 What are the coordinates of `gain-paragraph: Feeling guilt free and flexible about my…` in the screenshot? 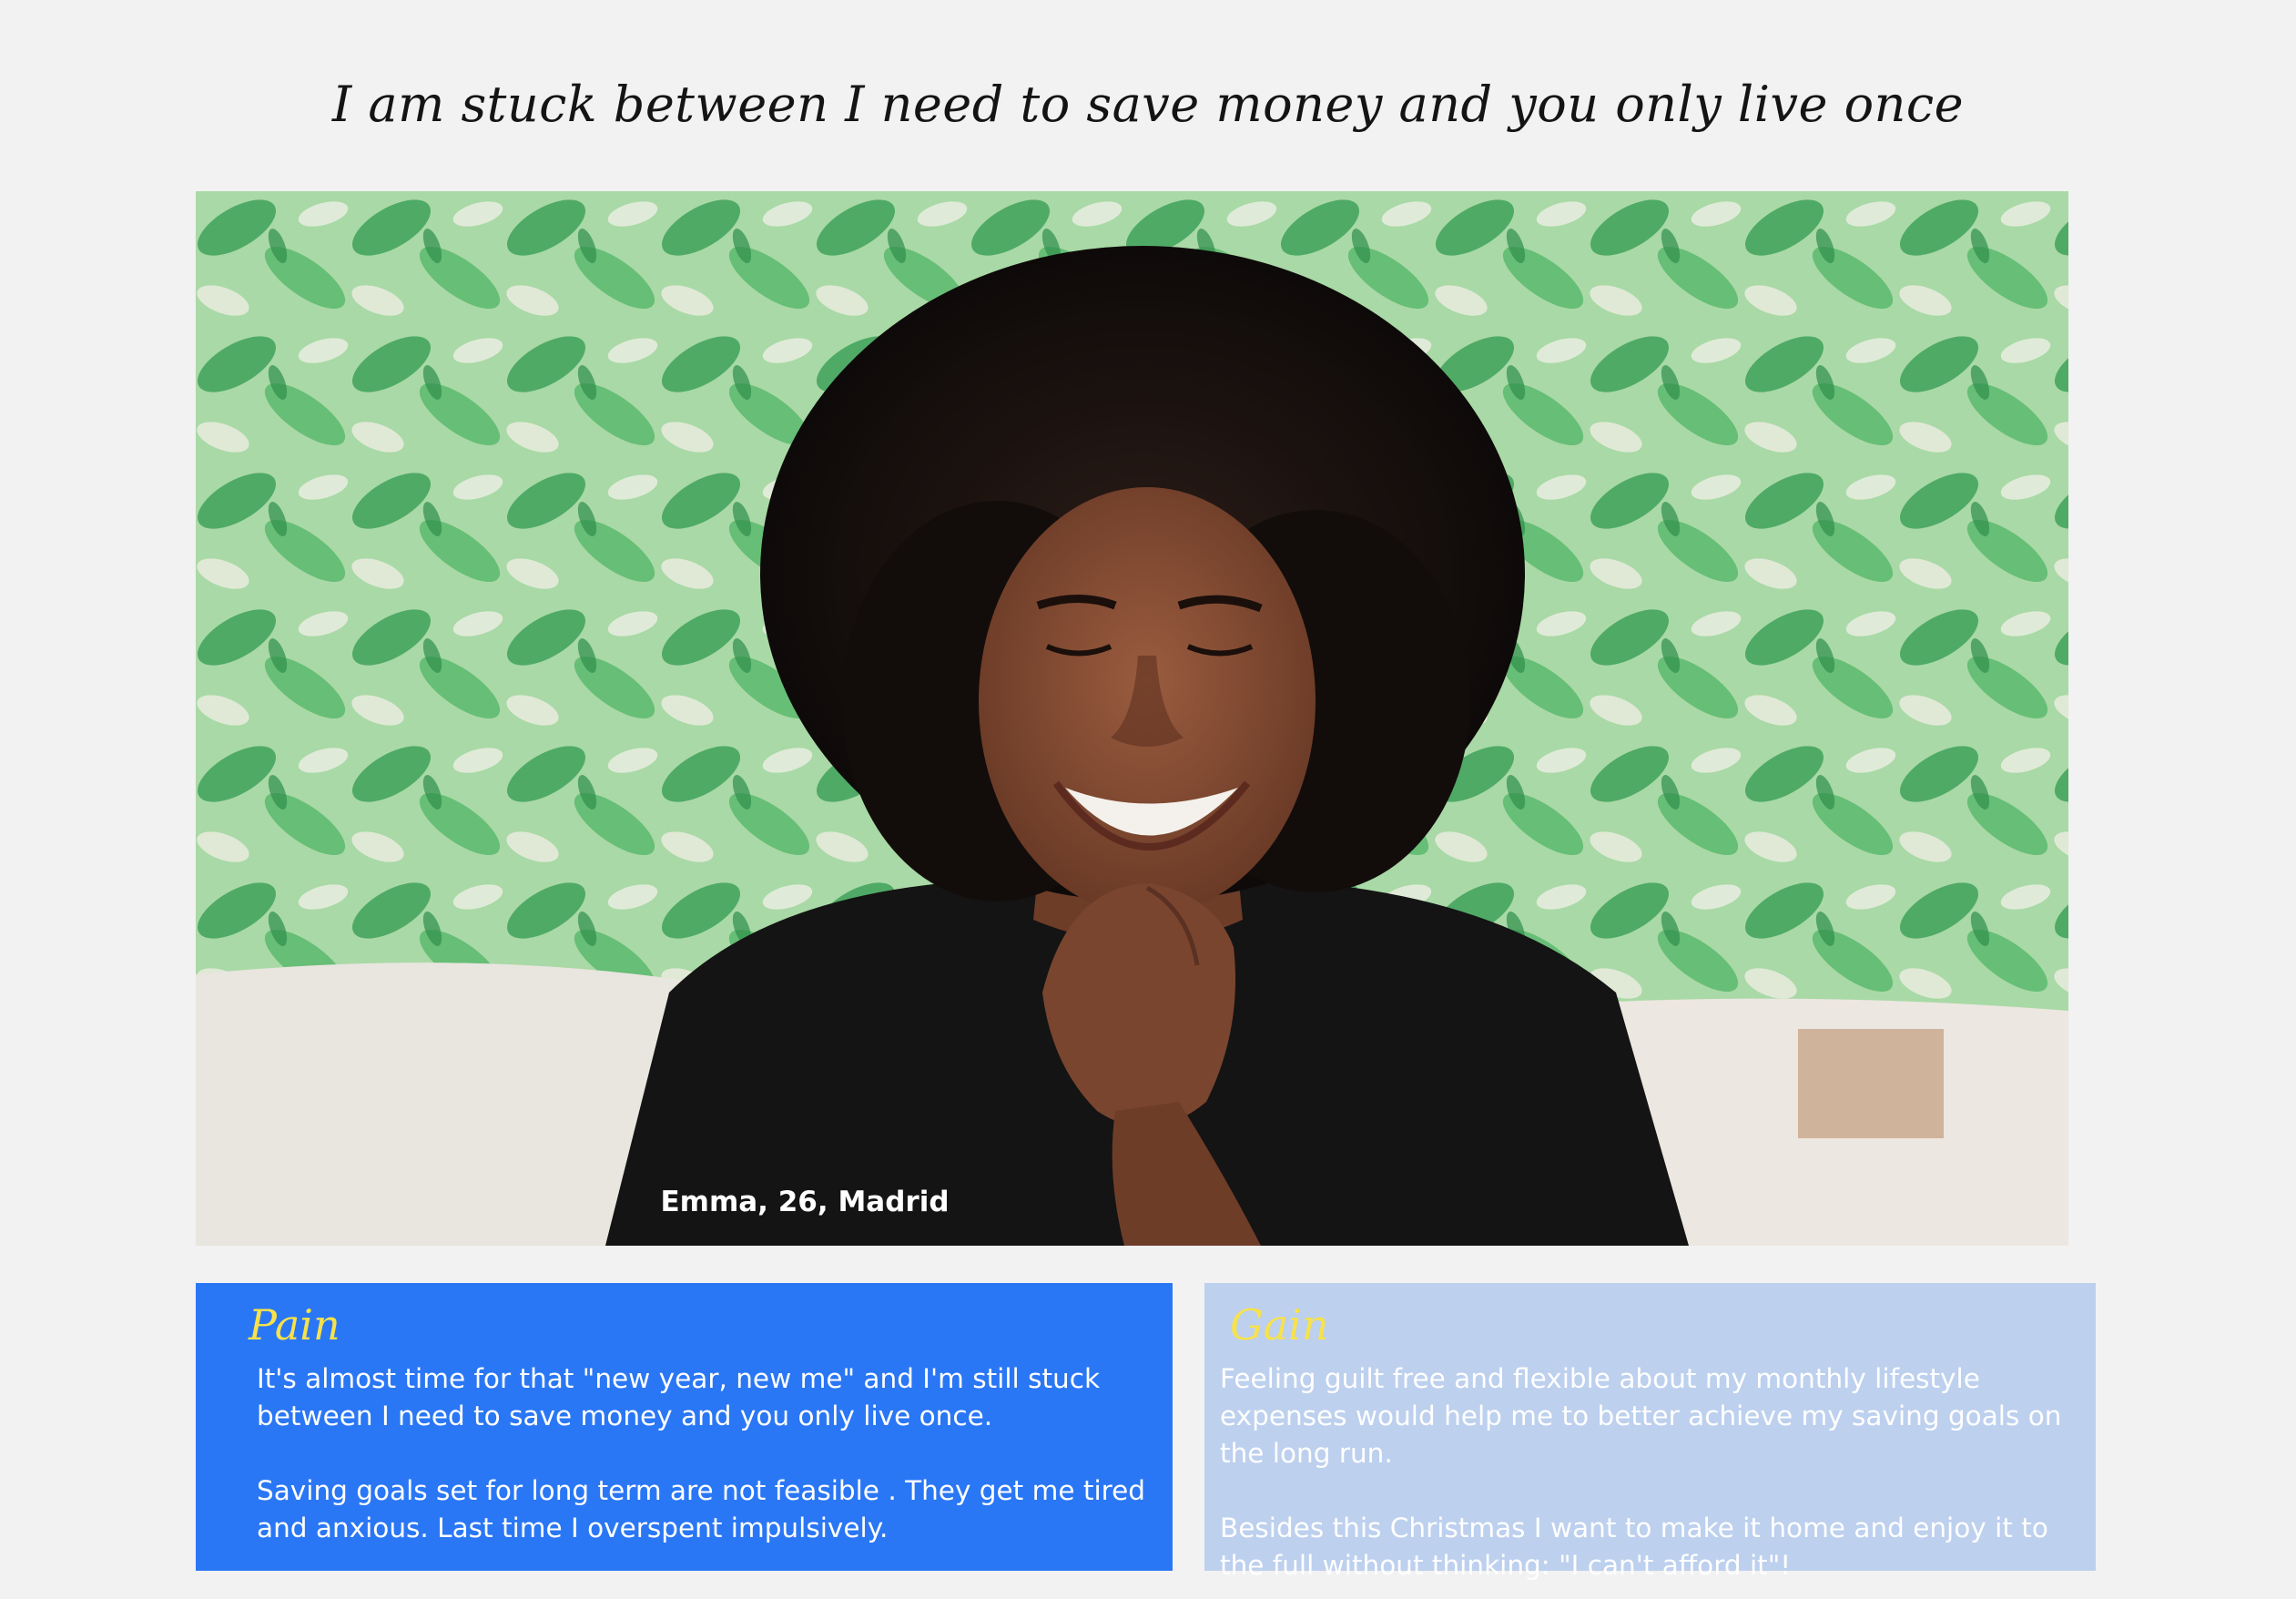 It's located at (1641, 1416).